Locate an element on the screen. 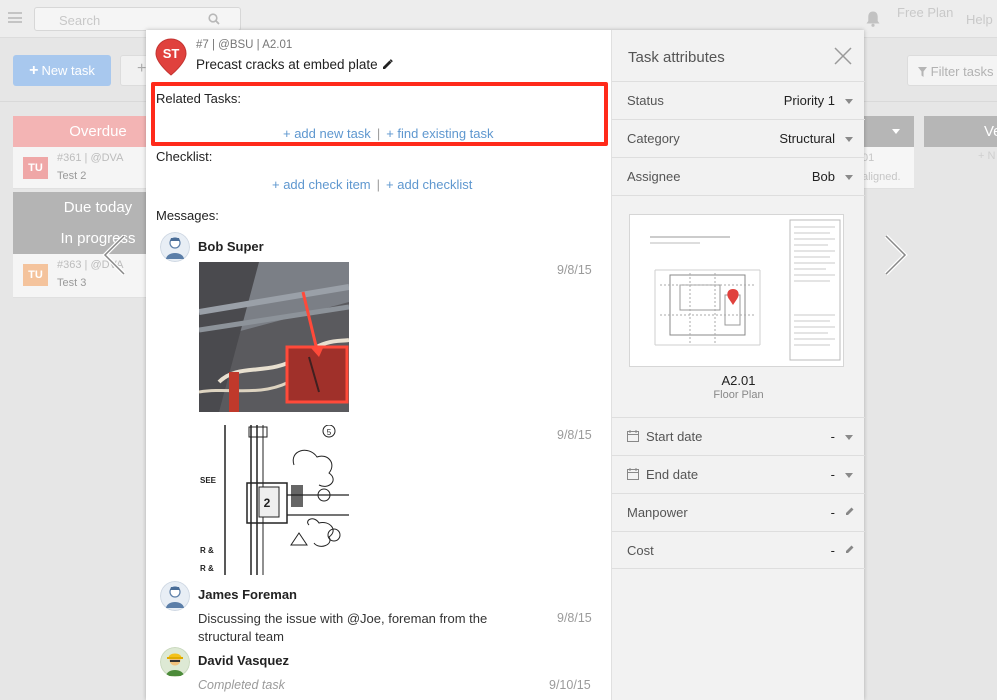  filter-tasks-label: Filter tasks is located at coordinates (962, 71).